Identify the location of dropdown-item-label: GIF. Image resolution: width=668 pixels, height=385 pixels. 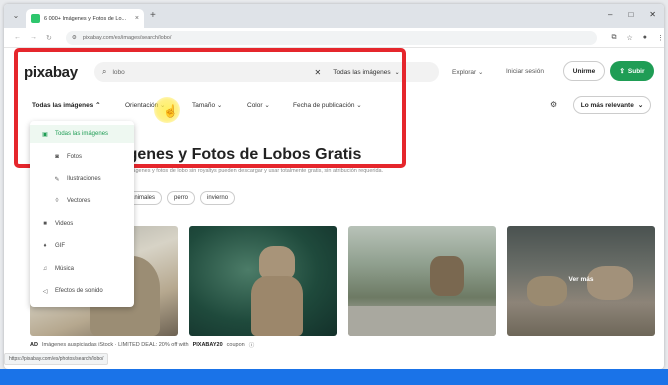
(60, 246).